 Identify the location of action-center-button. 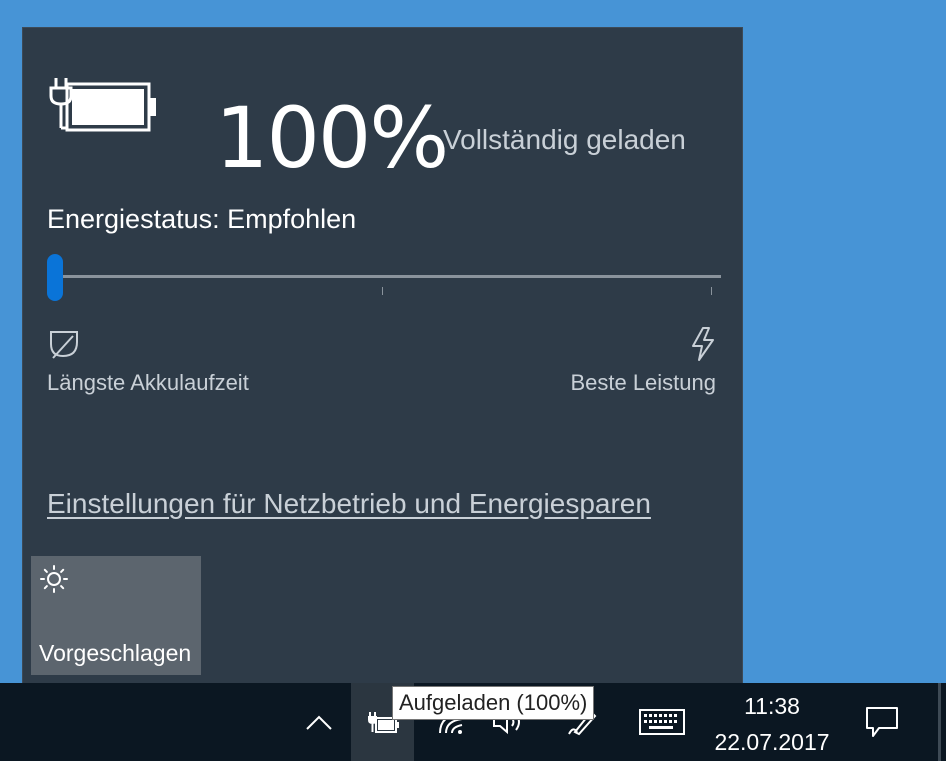
(882, 722).